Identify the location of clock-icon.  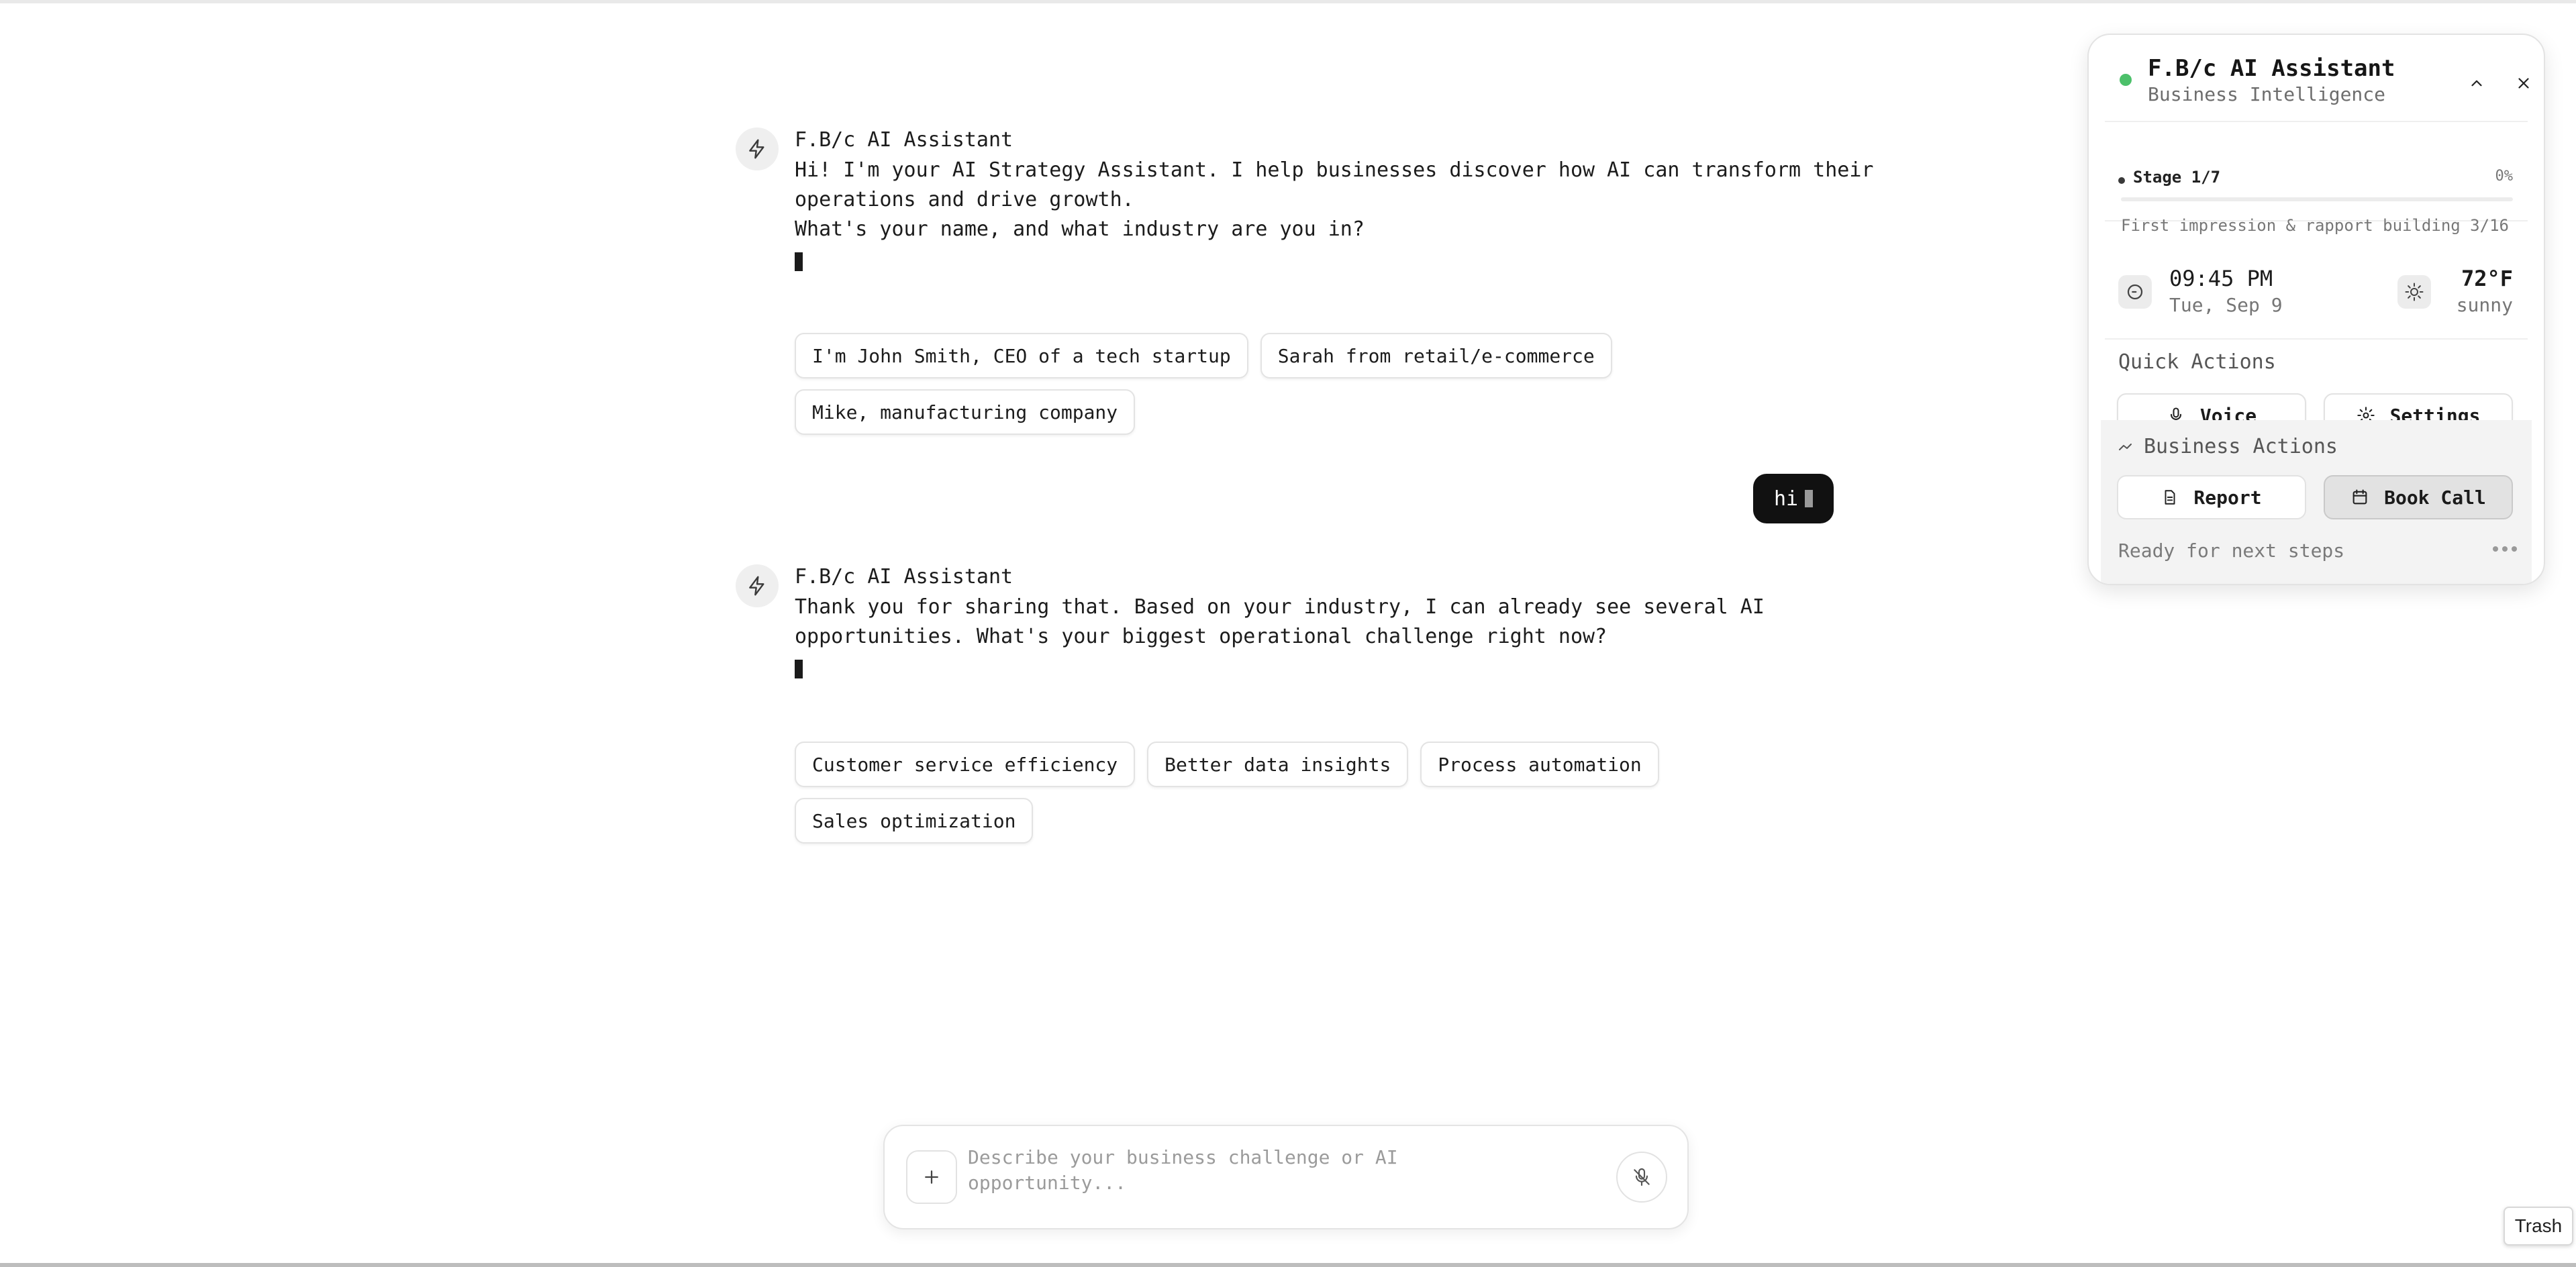
(2135, 292).